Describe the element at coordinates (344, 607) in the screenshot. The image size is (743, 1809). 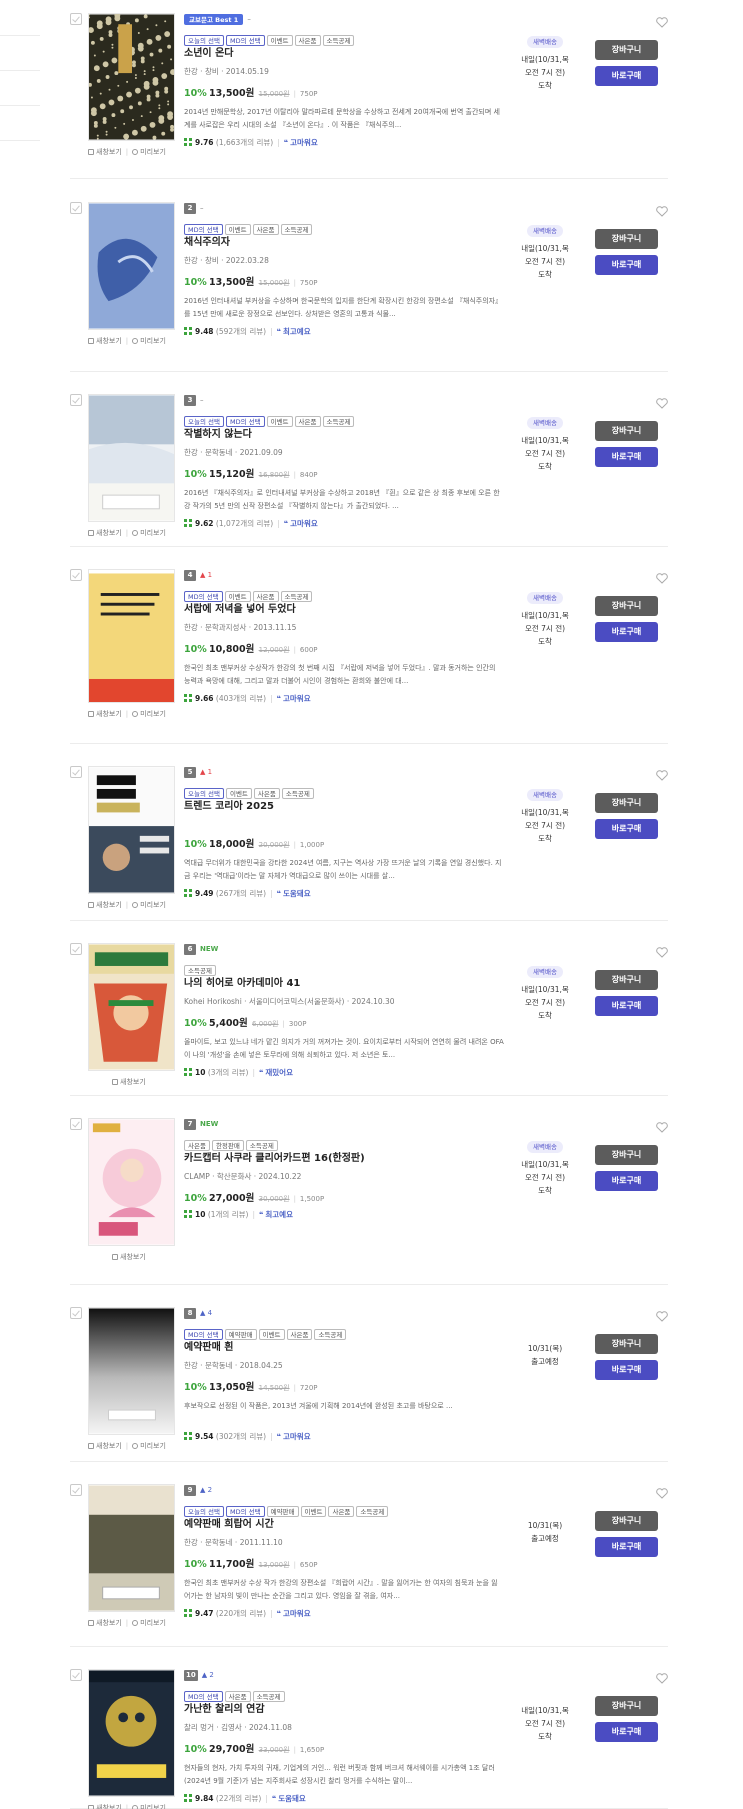
I see `book-title: 서랍에 저녁을 넣어 두었다` at that location.